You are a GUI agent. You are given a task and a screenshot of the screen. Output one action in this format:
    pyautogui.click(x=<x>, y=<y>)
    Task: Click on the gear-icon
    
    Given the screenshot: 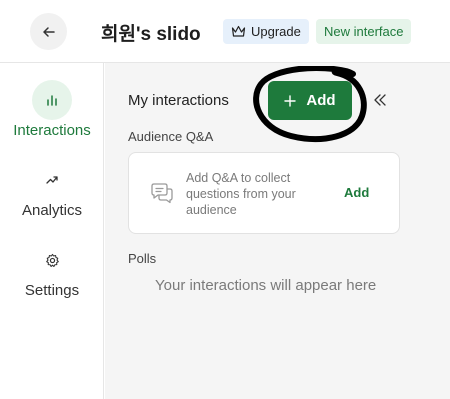 What is the action you would take?
    pyautogui.click(x=52, y=260)
    